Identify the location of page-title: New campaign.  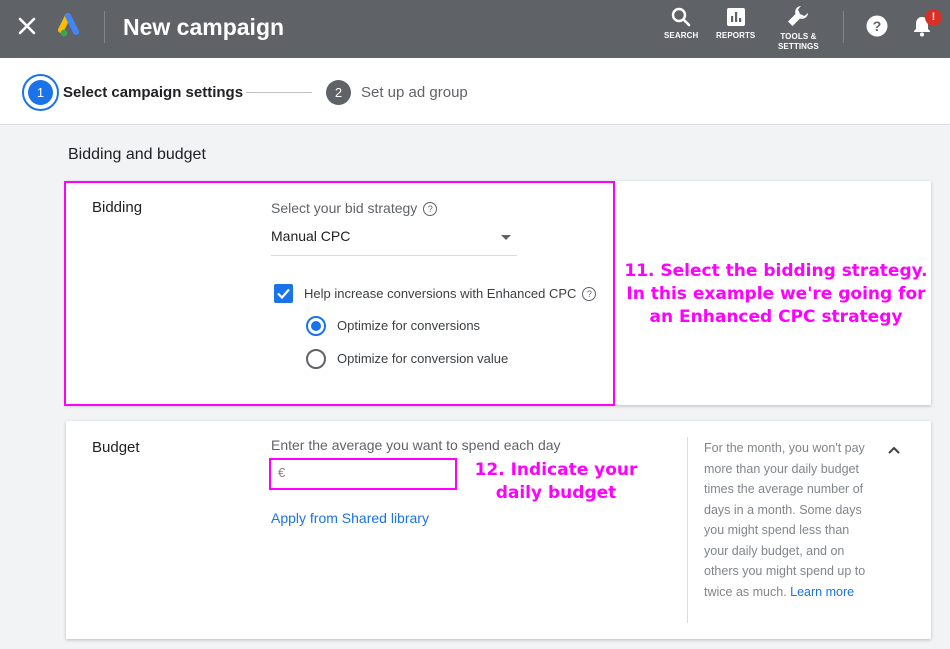
(204, 27).